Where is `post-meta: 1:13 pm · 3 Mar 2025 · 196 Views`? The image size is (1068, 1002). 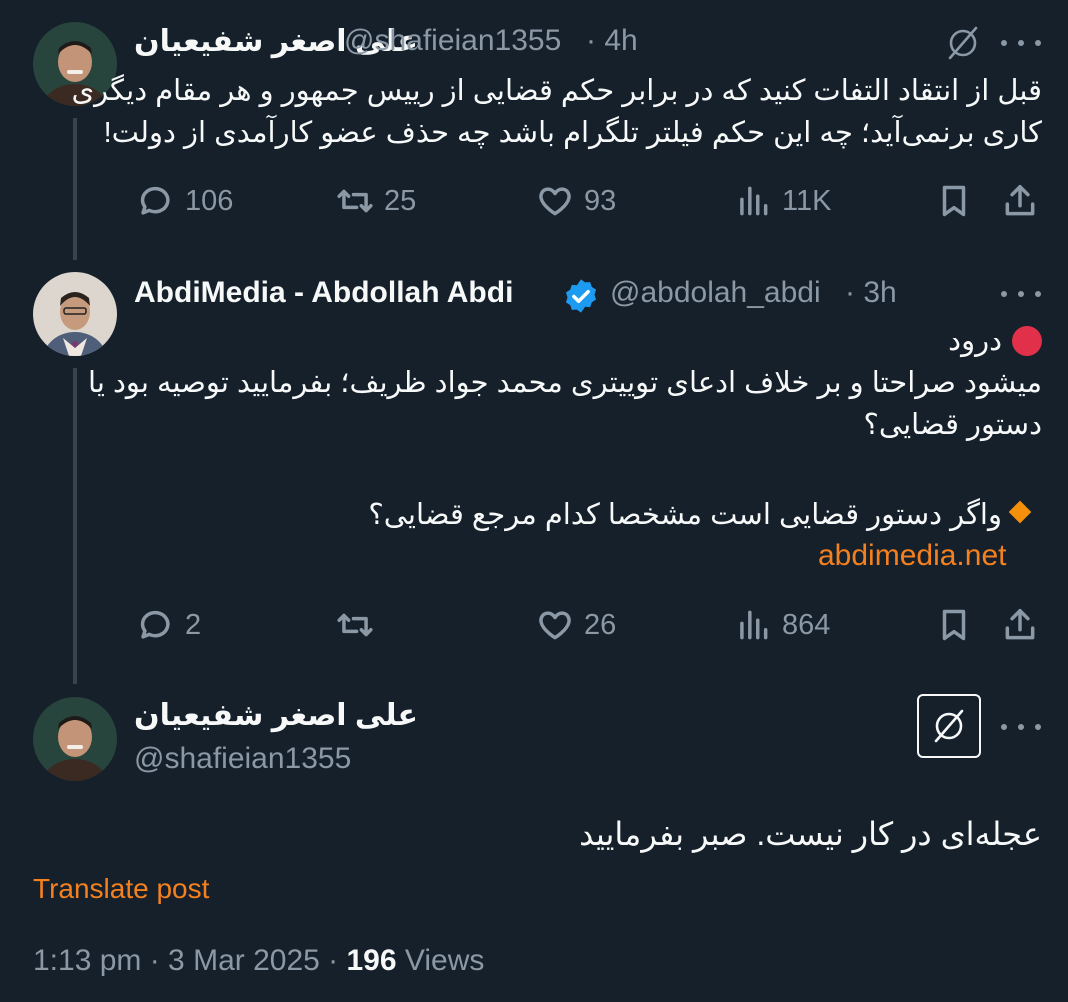
post-meta: 1:13 pm · 3 Mar 2025 · 196 Views is located at coordinates (258, 961).